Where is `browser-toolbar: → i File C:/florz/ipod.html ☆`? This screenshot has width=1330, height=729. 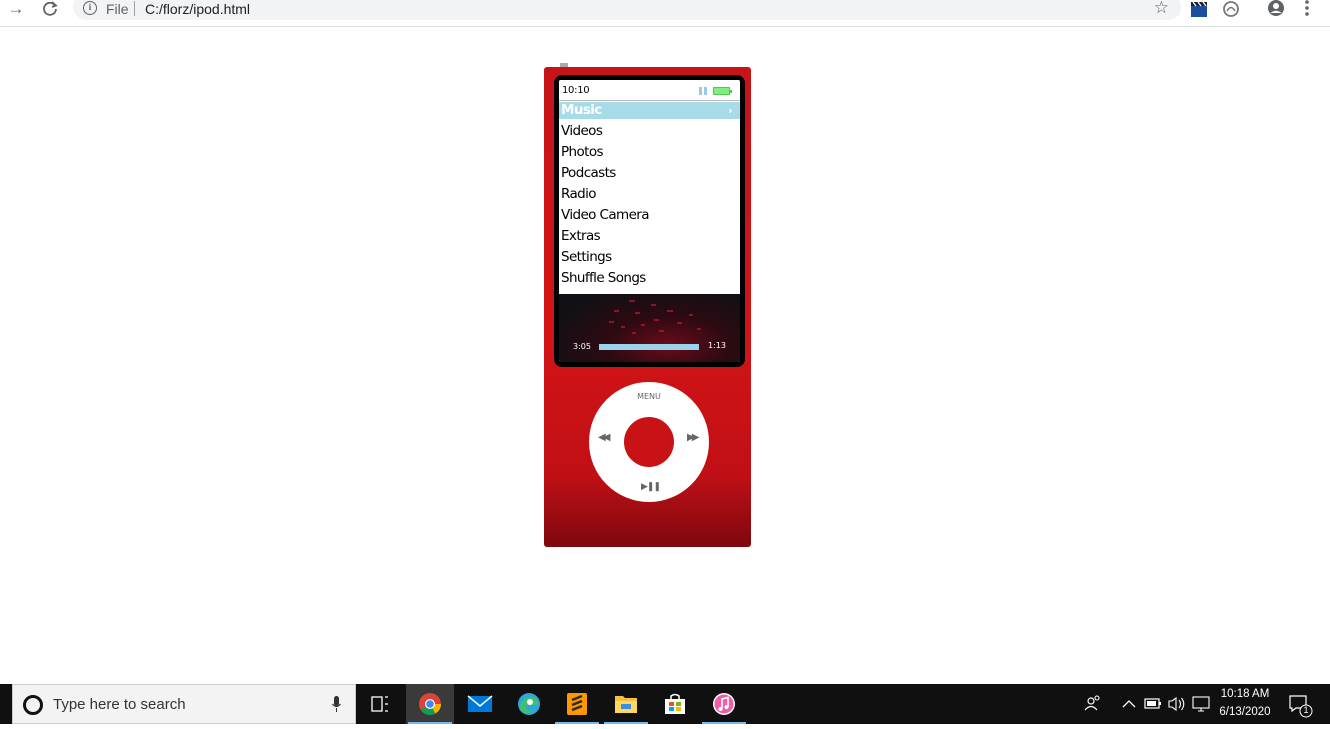
browser-toolbar: → i File C:/florz/ipod.html ☆ is located at coordinates (665, 13).